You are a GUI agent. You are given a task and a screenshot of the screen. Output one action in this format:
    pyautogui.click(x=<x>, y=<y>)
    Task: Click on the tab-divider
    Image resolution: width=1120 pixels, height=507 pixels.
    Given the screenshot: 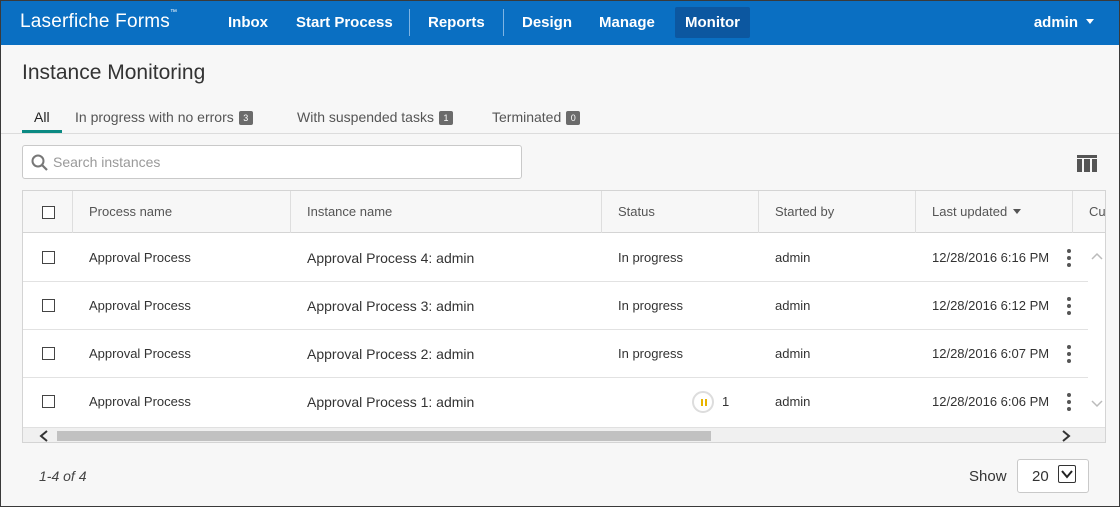 What is the action you would take?
    pyautogui.click(x=560, y=133)
    